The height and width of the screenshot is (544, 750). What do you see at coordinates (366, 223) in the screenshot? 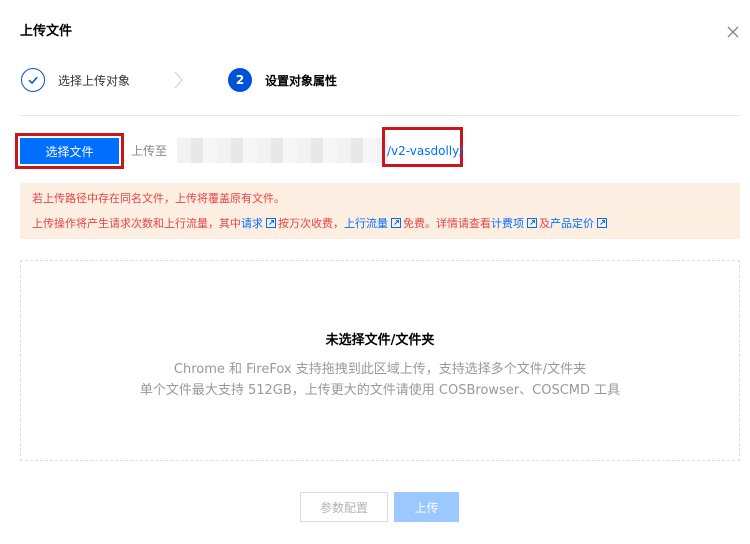
I see `link-upstream-traffic: 上行流量` at bounding box center [366, 223].